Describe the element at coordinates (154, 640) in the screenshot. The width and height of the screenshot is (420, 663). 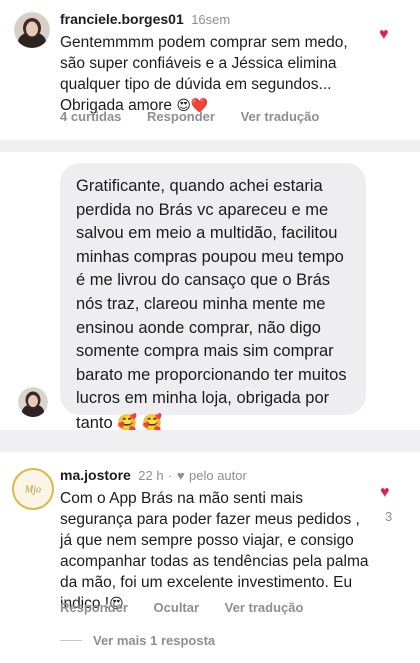
I see `view-more-replies-button: Ver mais 1 resposta` at that location.